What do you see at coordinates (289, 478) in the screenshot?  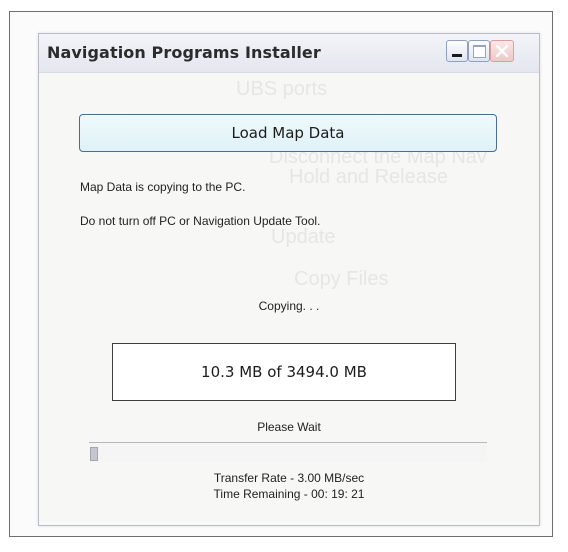 I see `transfer-rate: Transfer Rate - 3.00 MB/sec` at bounding box center [289, 478].